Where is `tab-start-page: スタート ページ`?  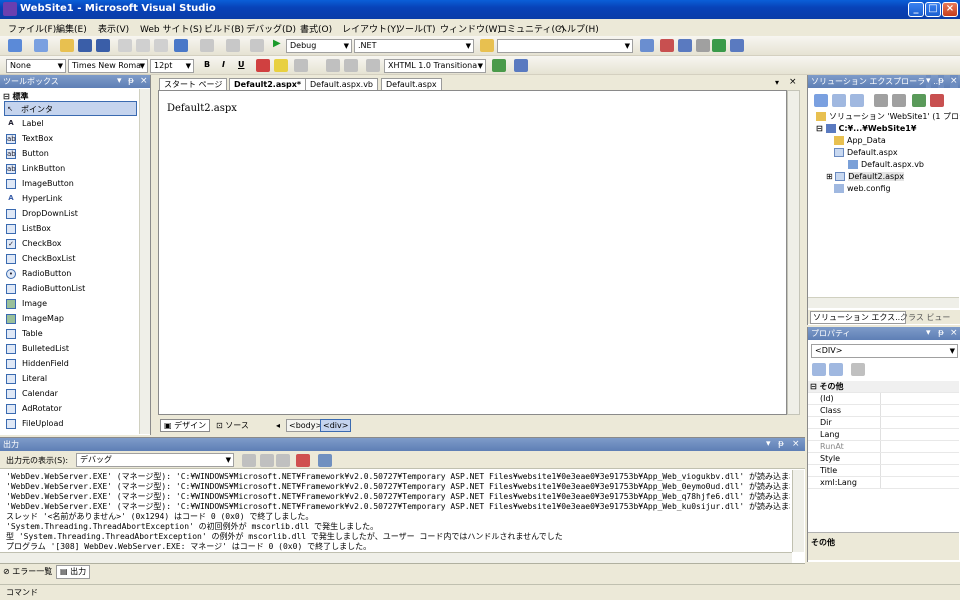 tab-start-page: スタート ページ is located at coordinates (193, 84).